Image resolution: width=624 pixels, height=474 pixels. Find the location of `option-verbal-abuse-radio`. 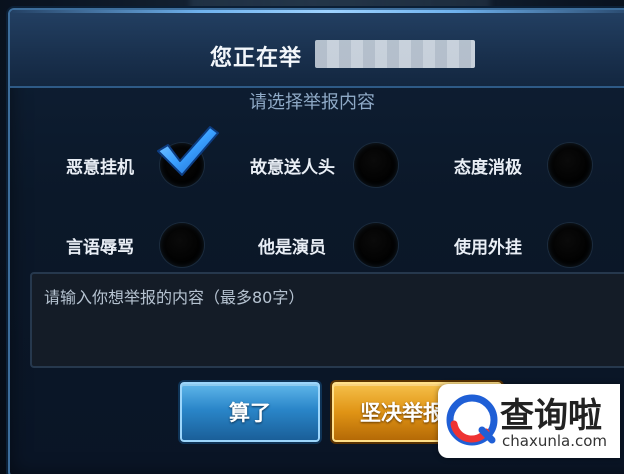

option-verbal-abuse-radio is located at coordinates (182, 245).